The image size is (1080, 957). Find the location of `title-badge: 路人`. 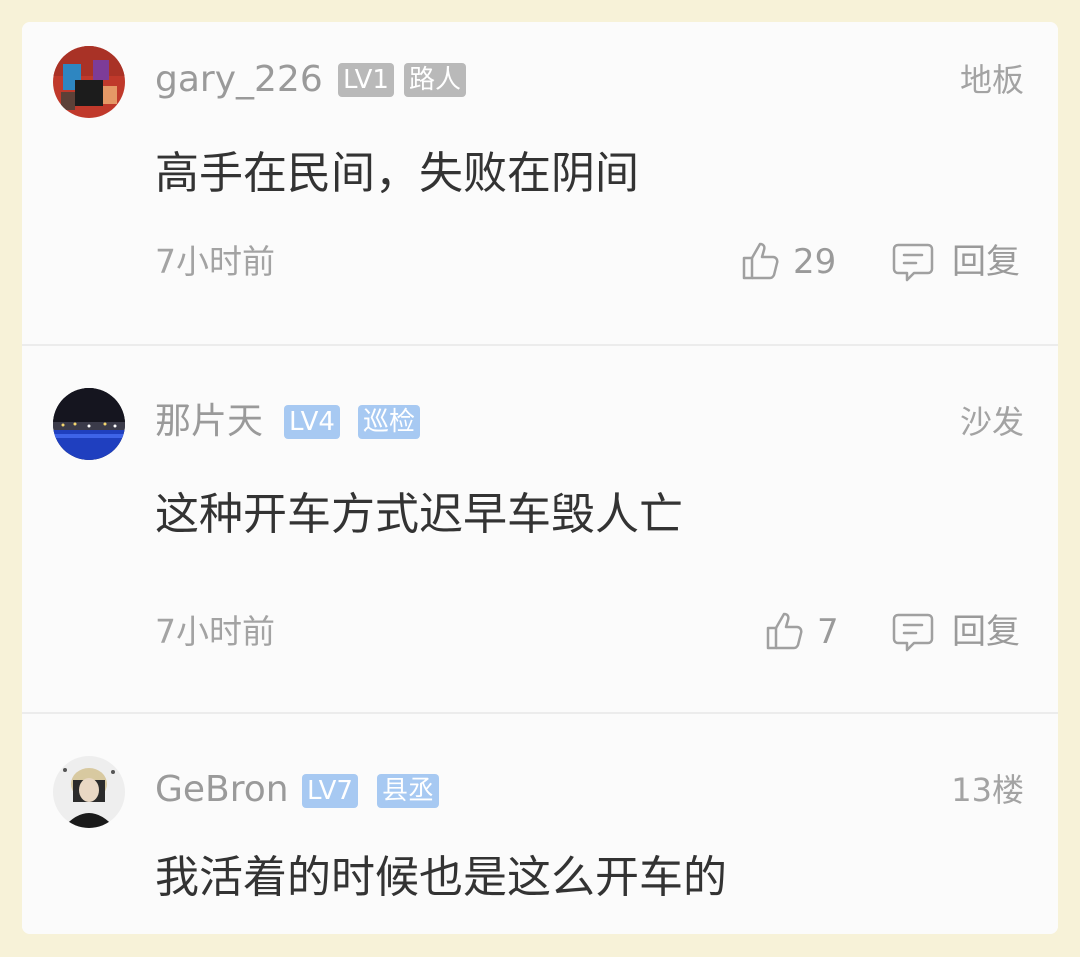

title-badge: 路人 is located at coordinates (435, 80).